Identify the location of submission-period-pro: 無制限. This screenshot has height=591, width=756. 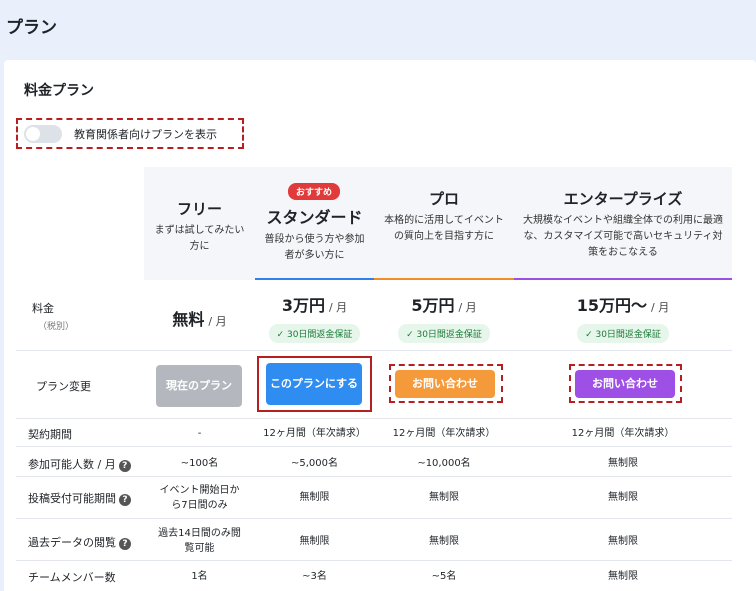
(444, 497).